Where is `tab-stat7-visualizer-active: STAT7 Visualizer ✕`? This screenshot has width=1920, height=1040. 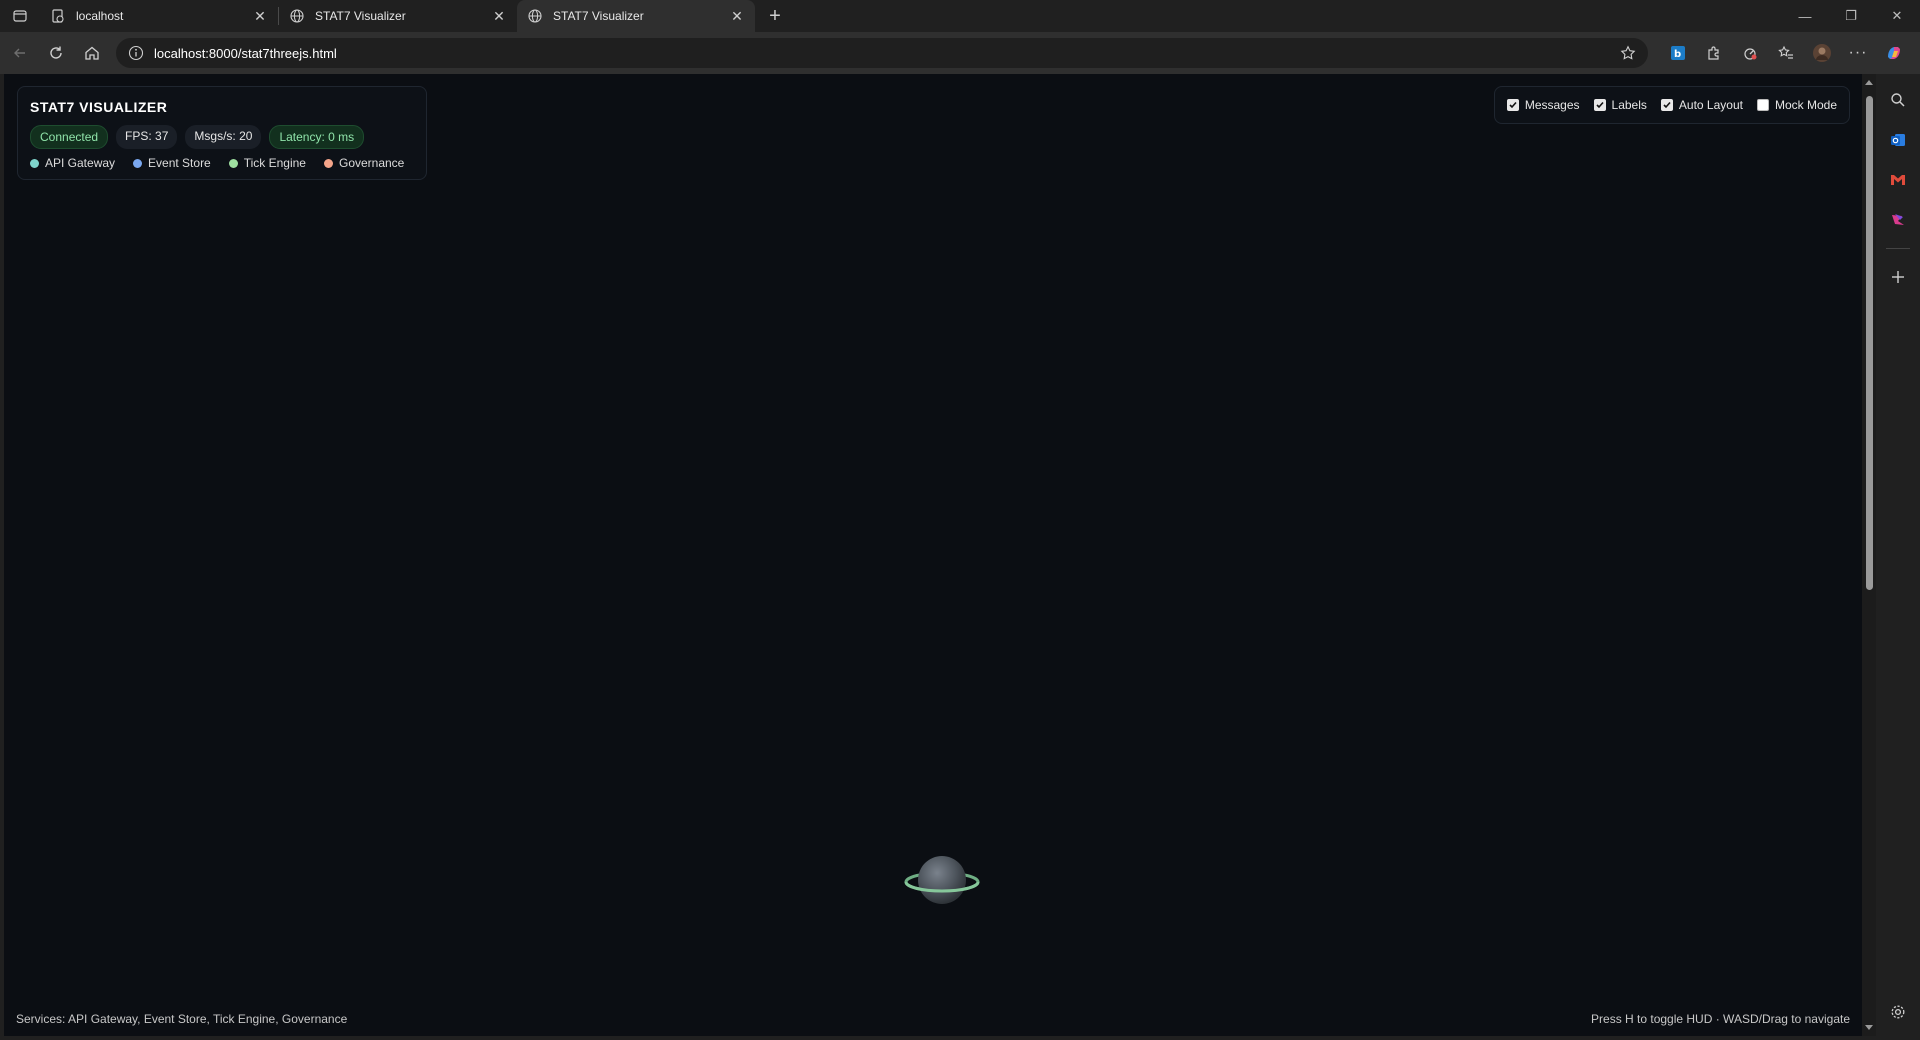
tab-stat7-visualizer-active: STAT7 Visualizer ✕ is located at coordinates (636, 16).